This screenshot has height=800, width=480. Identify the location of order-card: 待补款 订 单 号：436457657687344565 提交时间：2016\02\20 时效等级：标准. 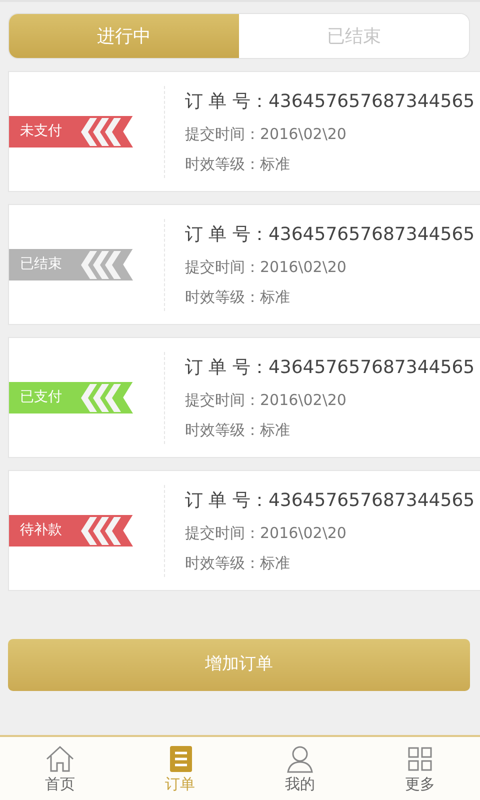
(244, 530).